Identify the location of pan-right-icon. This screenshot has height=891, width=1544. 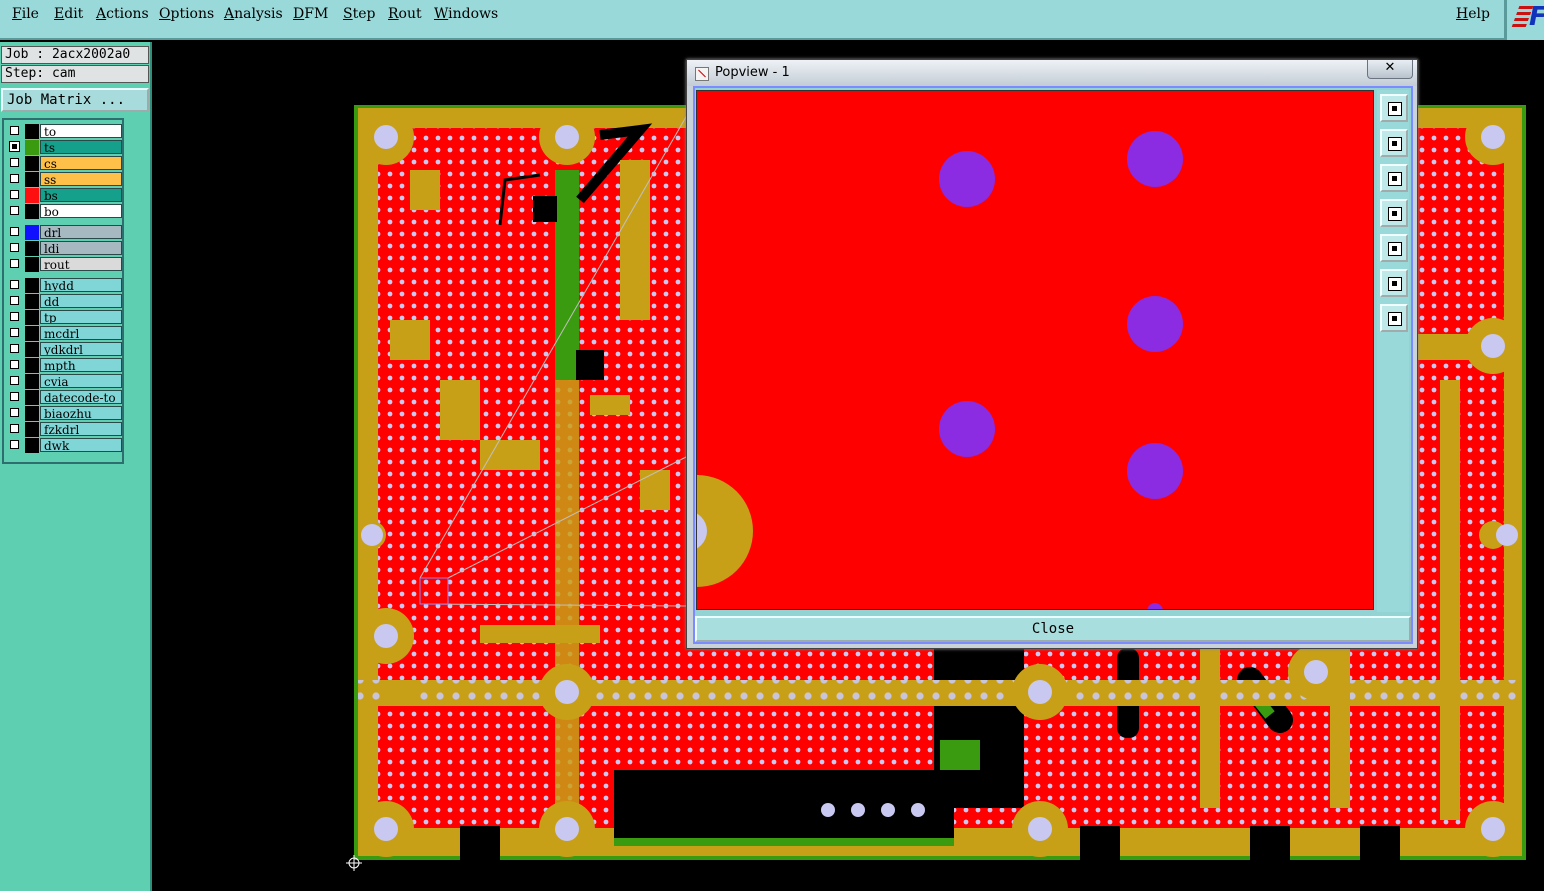
(1394, 248).